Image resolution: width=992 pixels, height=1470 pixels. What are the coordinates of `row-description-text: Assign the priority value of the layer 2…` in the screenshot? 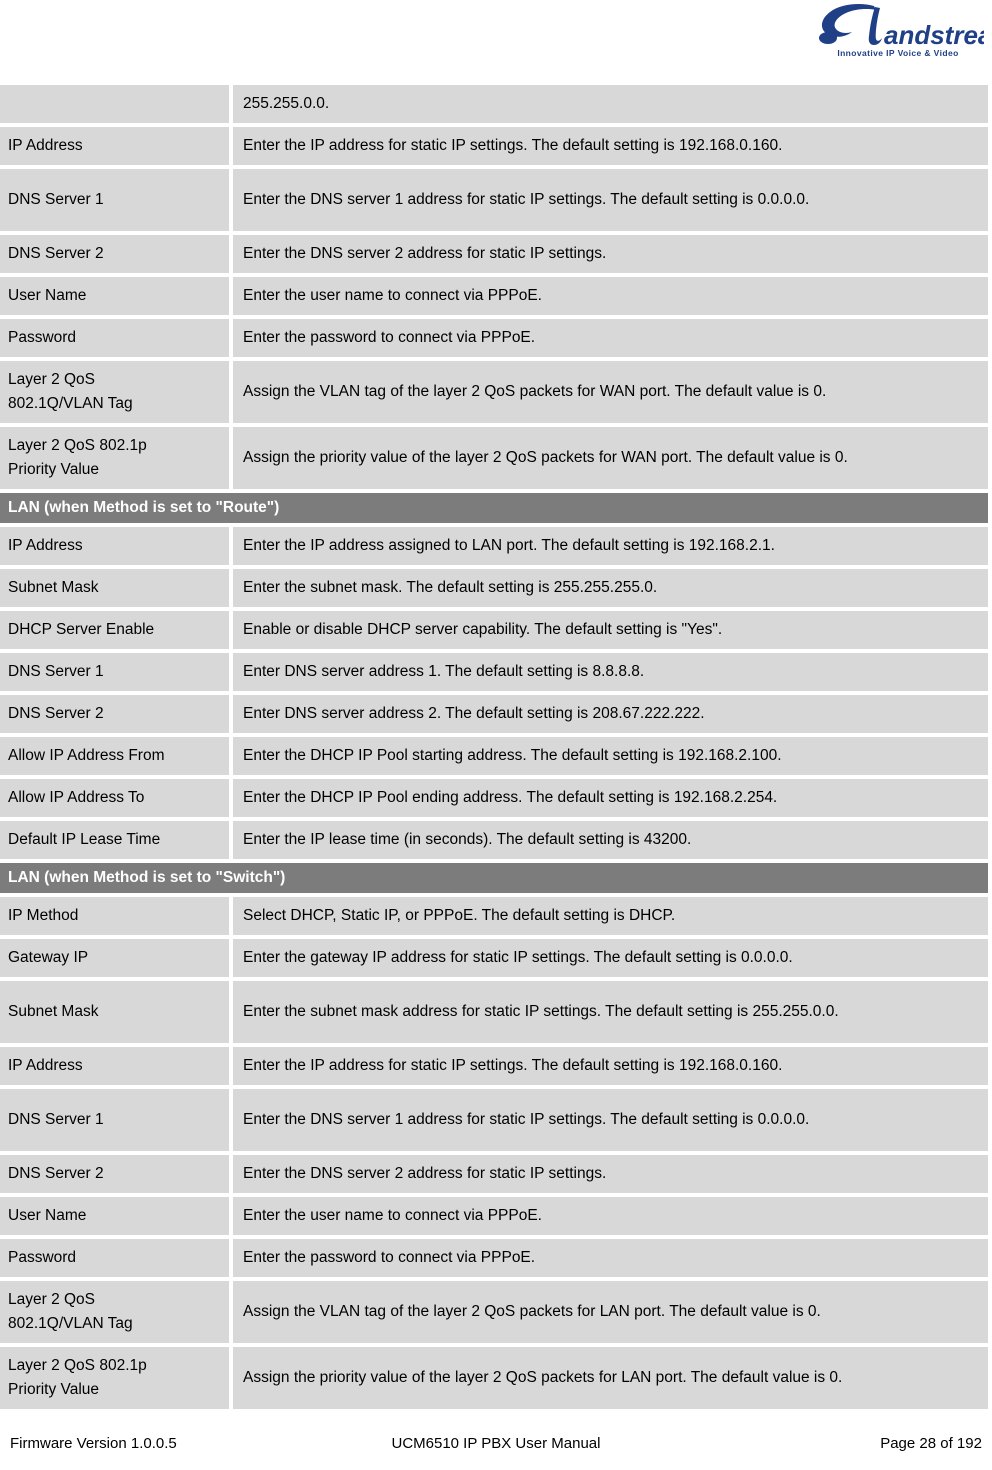 It's located at (545, 457).